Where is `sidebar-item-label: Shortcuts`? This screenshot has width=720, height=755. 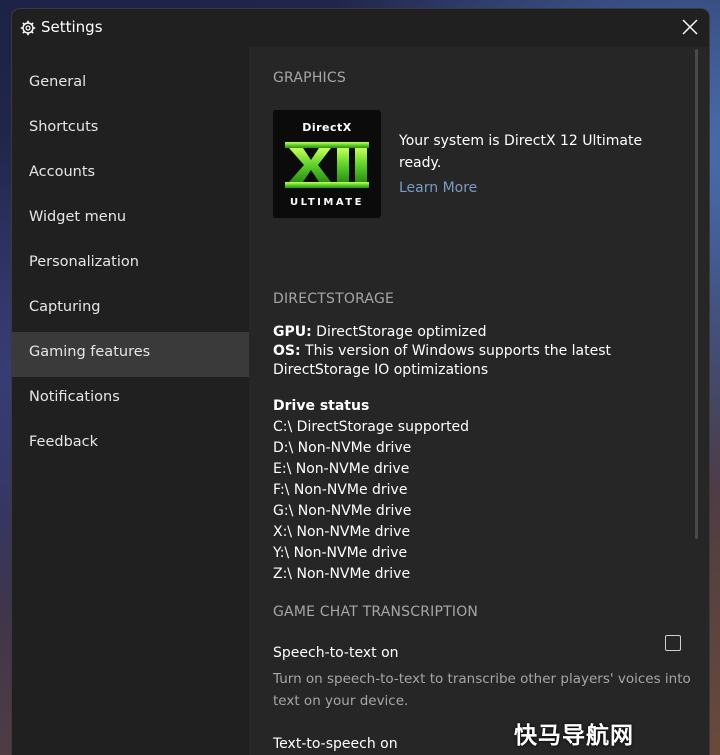
sidebar-item-label: Shortcuts is located at coordinates (64, 127).